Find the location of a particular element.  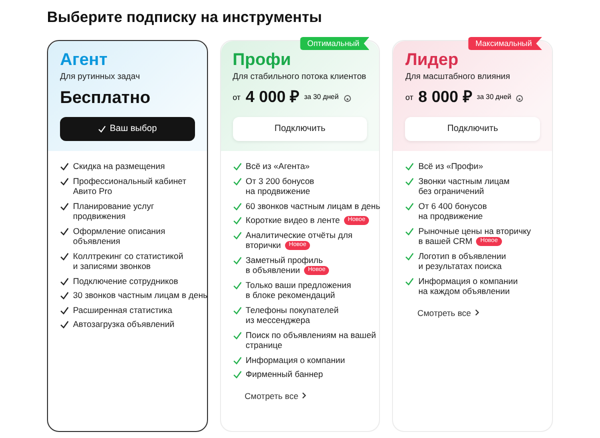

plan-price: 8 000 ₽ is located at coordinates (445, 98).